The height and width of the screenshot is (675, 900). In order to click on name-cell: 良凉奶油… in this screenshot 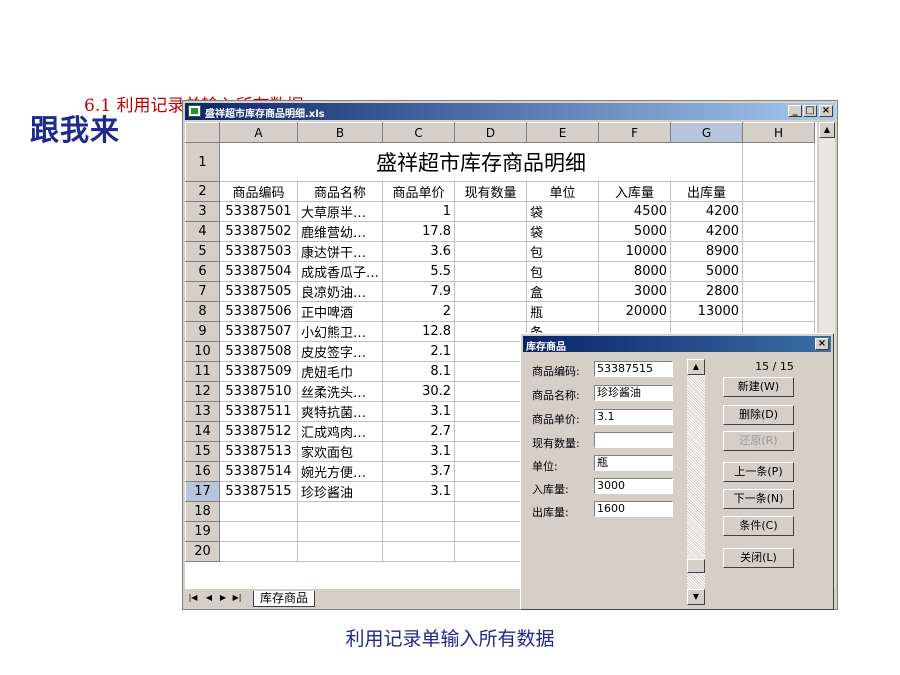, I will do `click(340, 291)`.